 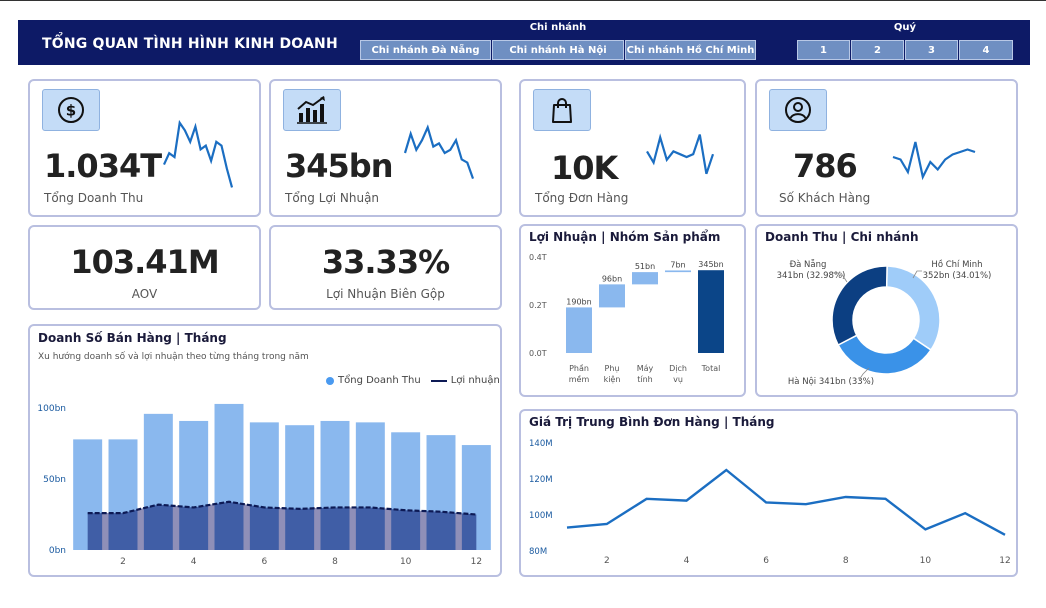 What do you see at coordinates (406, 562) in the screenshot?
I see `sales-x-tick: 10` at bounding box center [406, 562].